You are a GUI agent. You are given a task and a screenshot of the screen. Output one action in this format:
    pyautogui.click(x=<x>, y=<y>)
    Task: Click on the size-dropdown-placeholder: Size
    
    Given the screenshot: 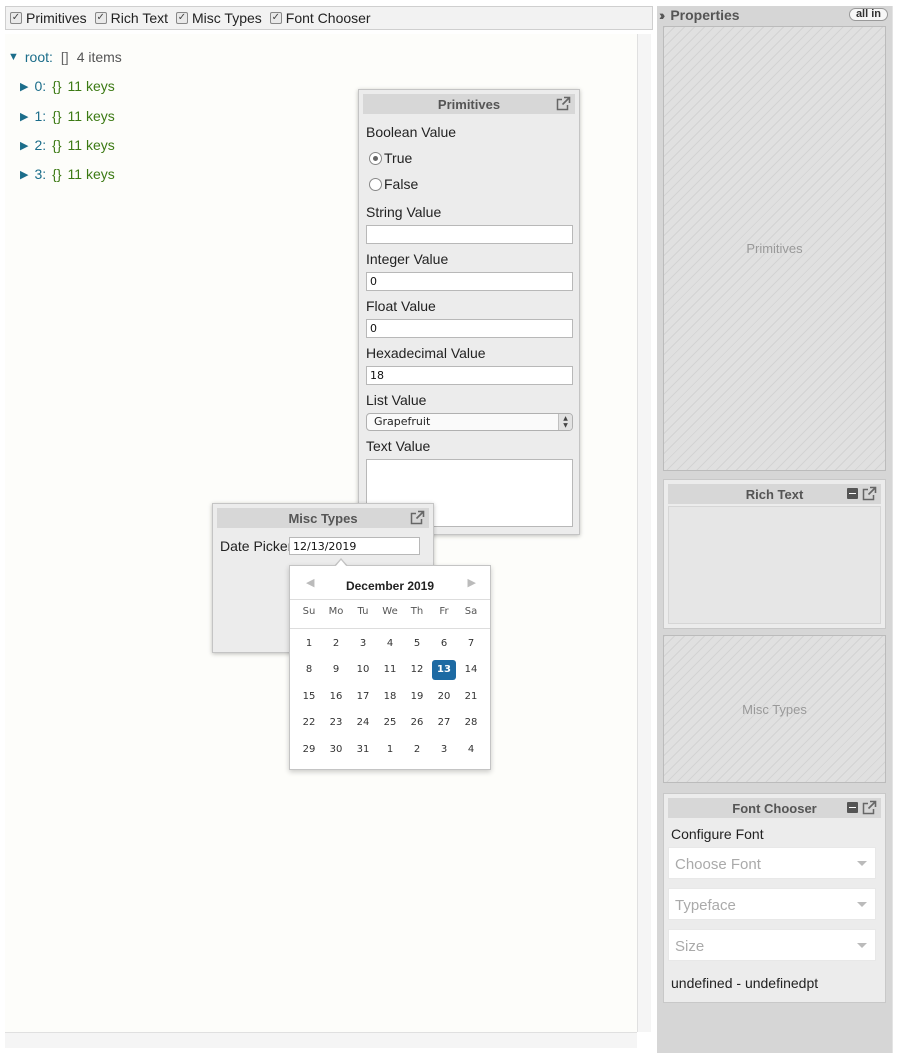 What is the action you would take?
    pyautogui.click(x=690, y=946)
    